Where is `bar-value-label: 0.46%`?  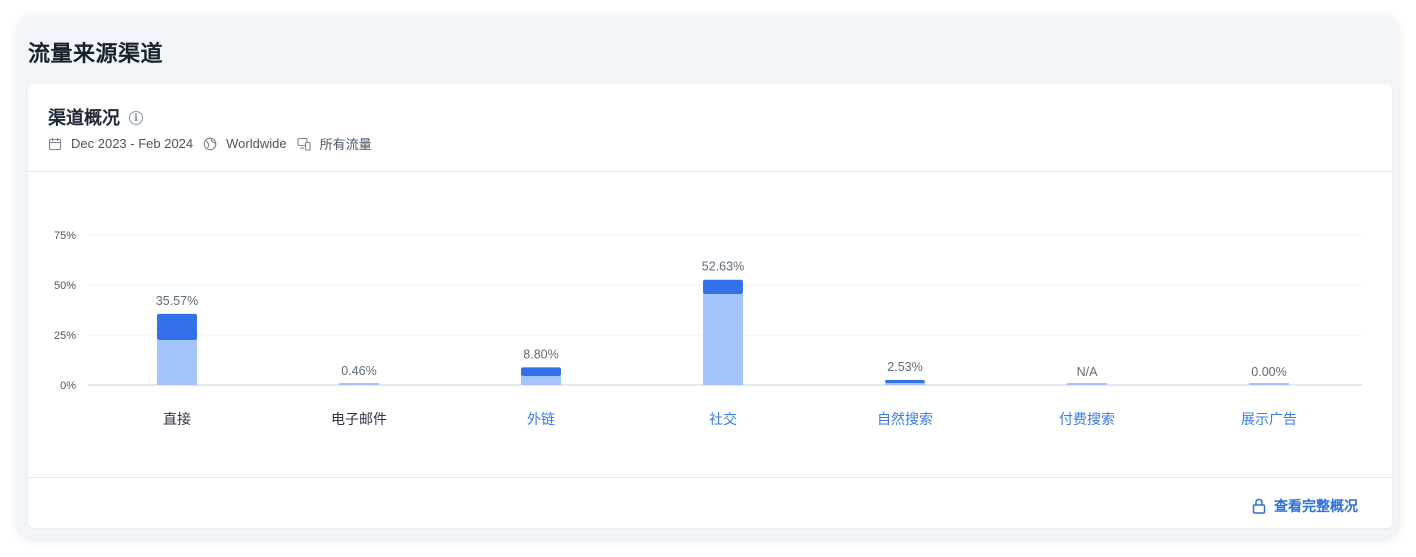
bar-value-label: 0.46% is located at coordinates (358, 371).